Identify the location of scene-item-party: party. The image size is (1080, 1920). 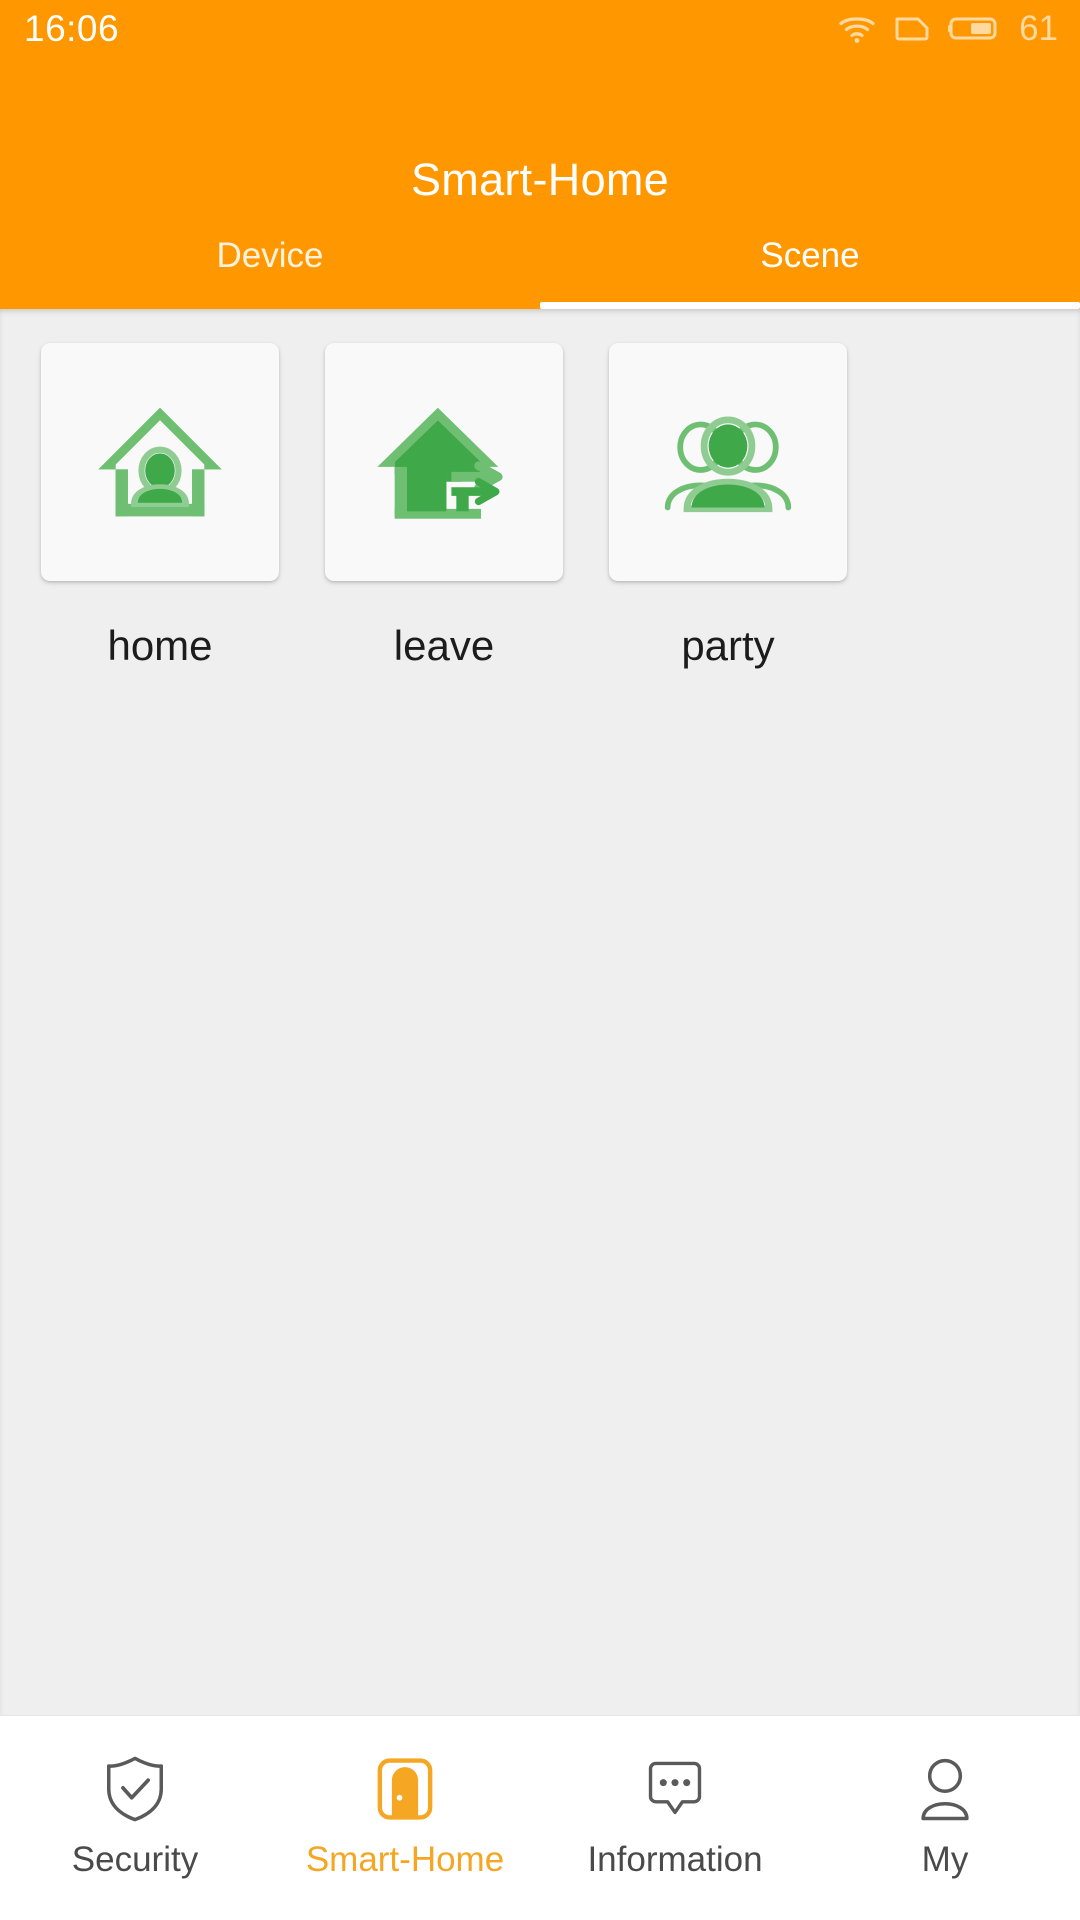
(728, 505).